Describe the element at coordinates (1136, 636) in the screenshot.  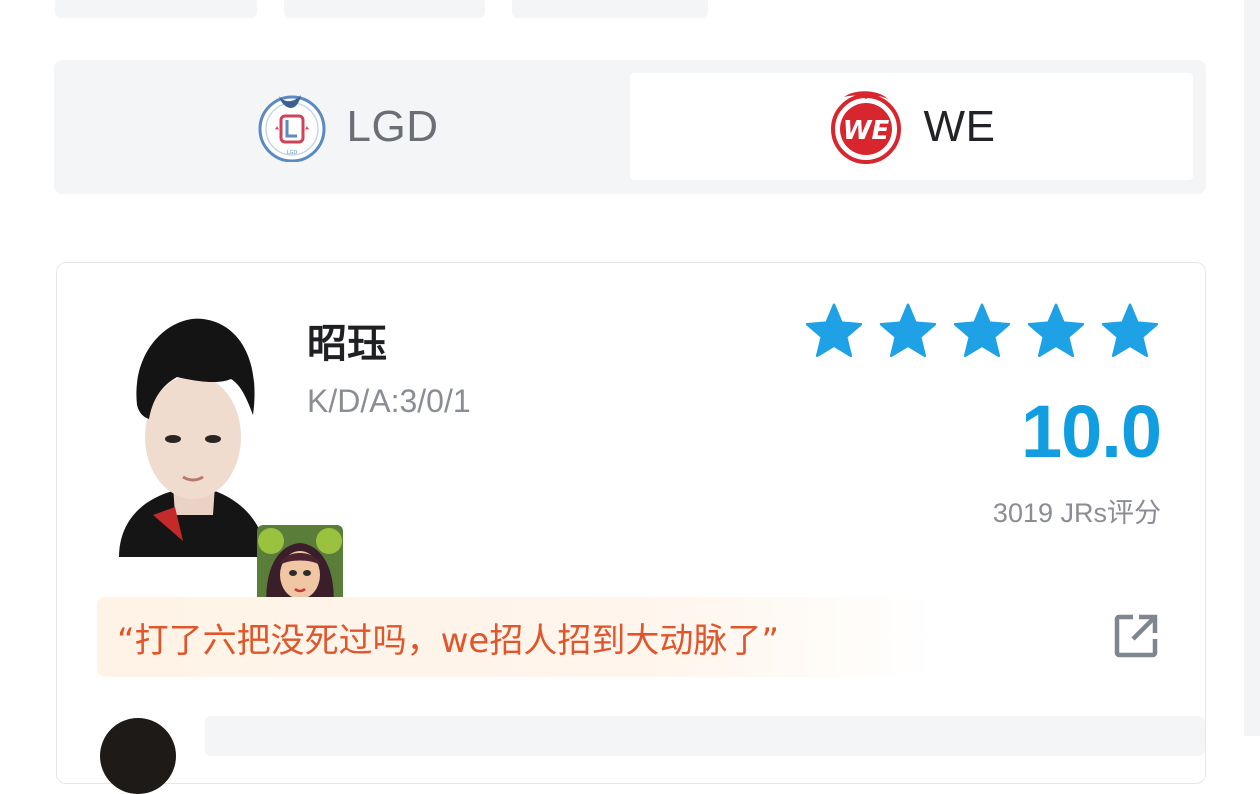
I see `external-link-icon` at that location.